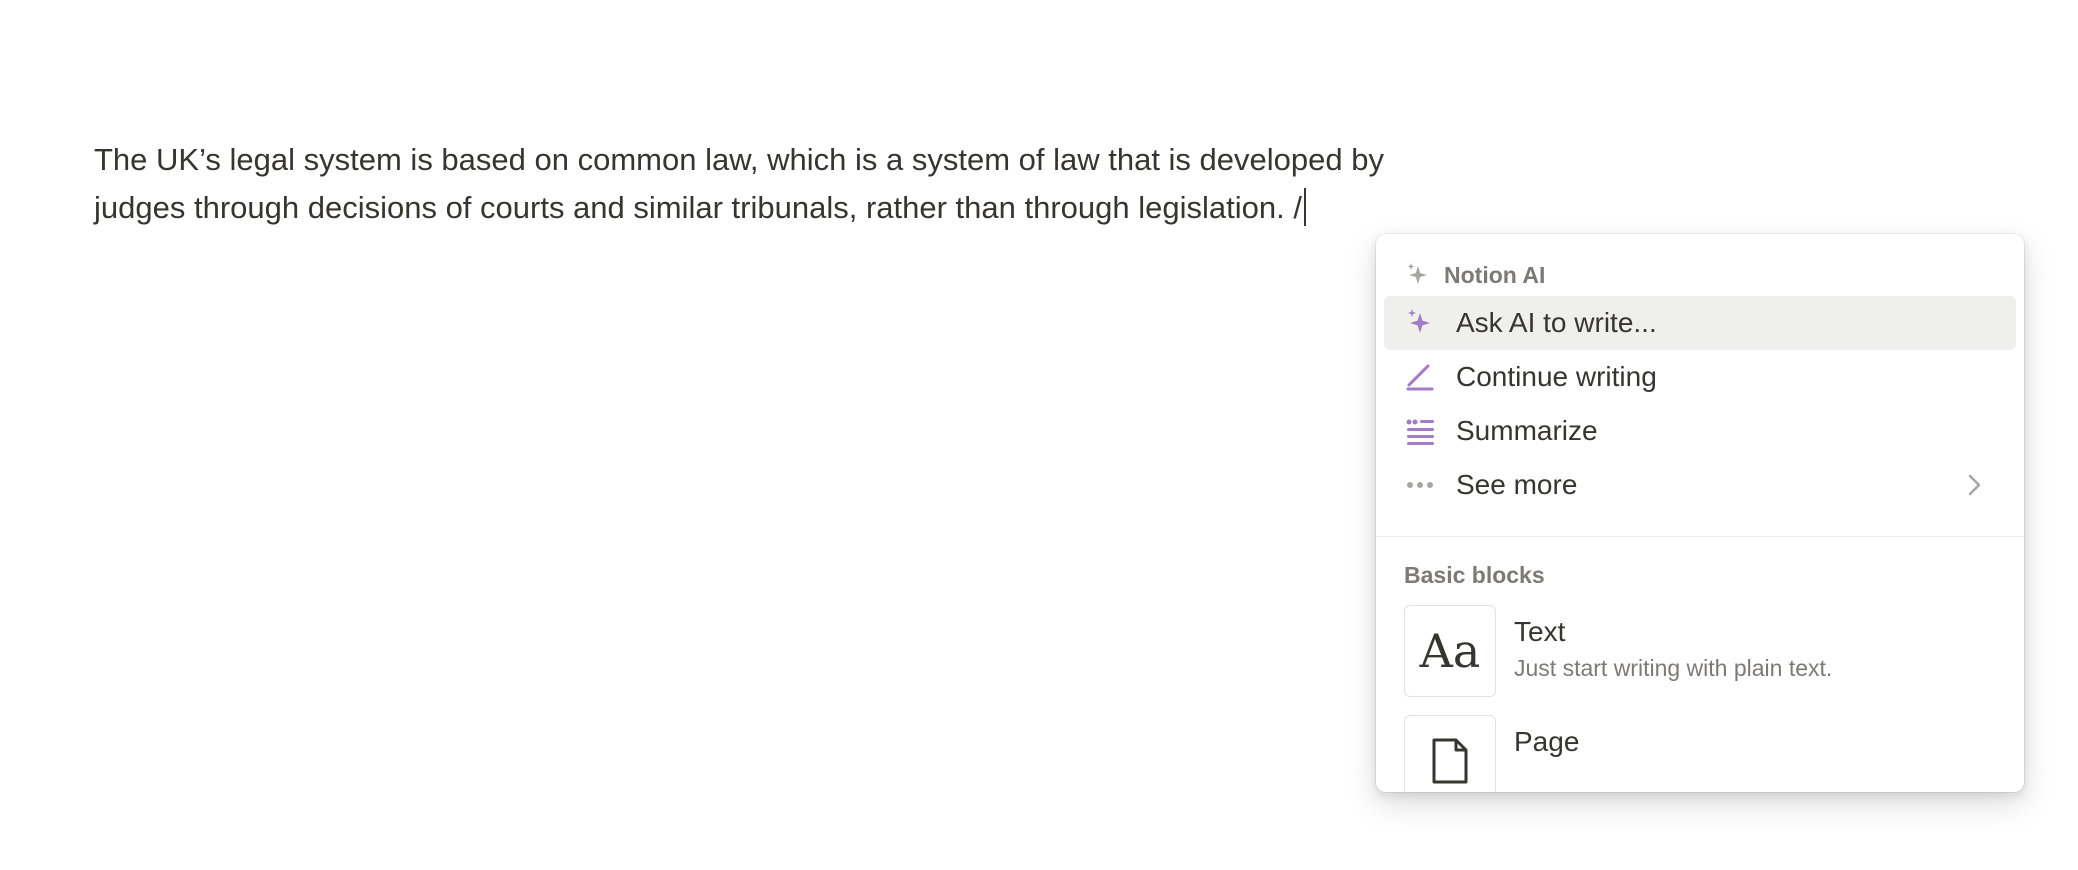 This screenshot has width=2078, height=870. What do you see at coordinates (1673, 668) in the screenshot?
I see `text-block-description: Just start writing with plain text.` at bounding box center [1673, 668].